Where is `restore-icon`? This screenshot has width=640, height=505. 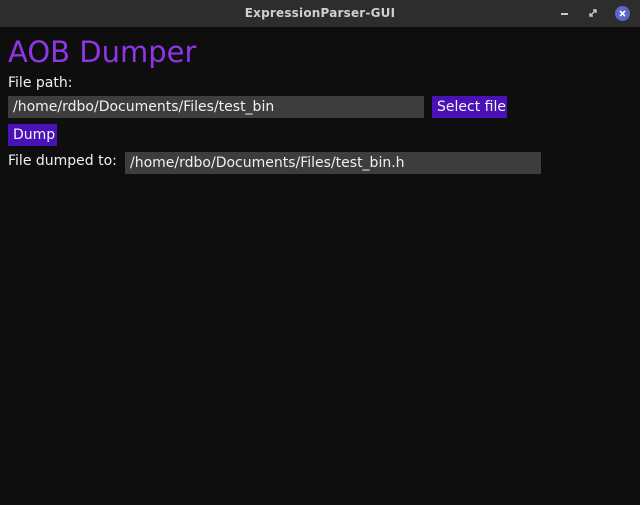
restore-icon is located at coordinates (593, 13).